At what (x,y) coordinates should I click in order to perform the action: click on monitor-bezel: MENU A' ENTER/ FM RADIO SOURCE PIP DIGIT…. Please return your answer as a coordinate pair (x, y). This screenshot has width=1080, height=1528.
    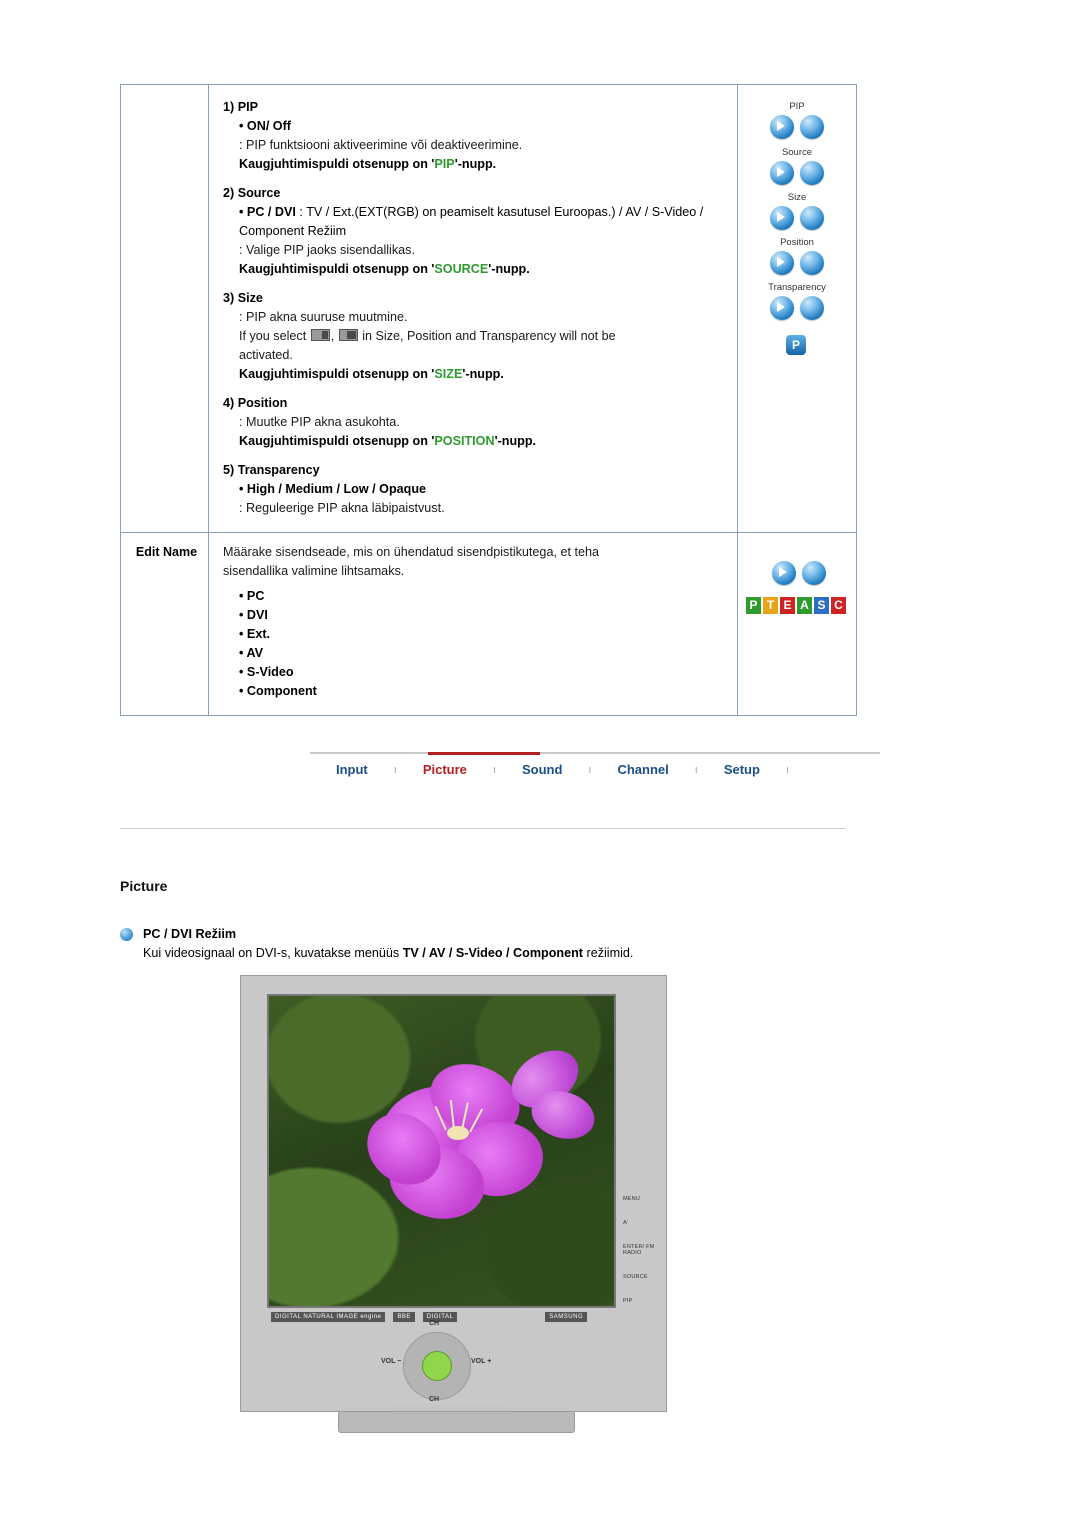
    Looking at the image, I should click on (453, 1196).